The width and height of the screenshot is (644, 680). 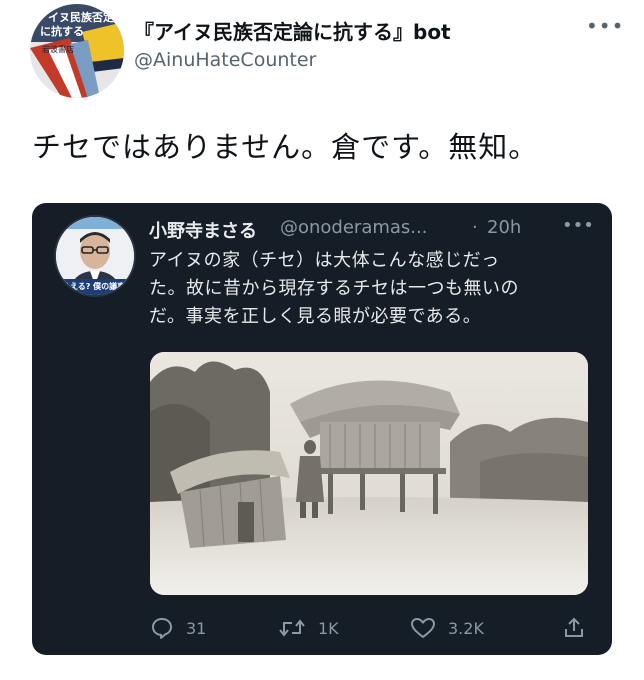 What do you see at coordinates (77, 51) in the screenshot?
I see `account-avatar: イヌ民族否定 に抗する 岩波書店` at bounding box center [77, 51].